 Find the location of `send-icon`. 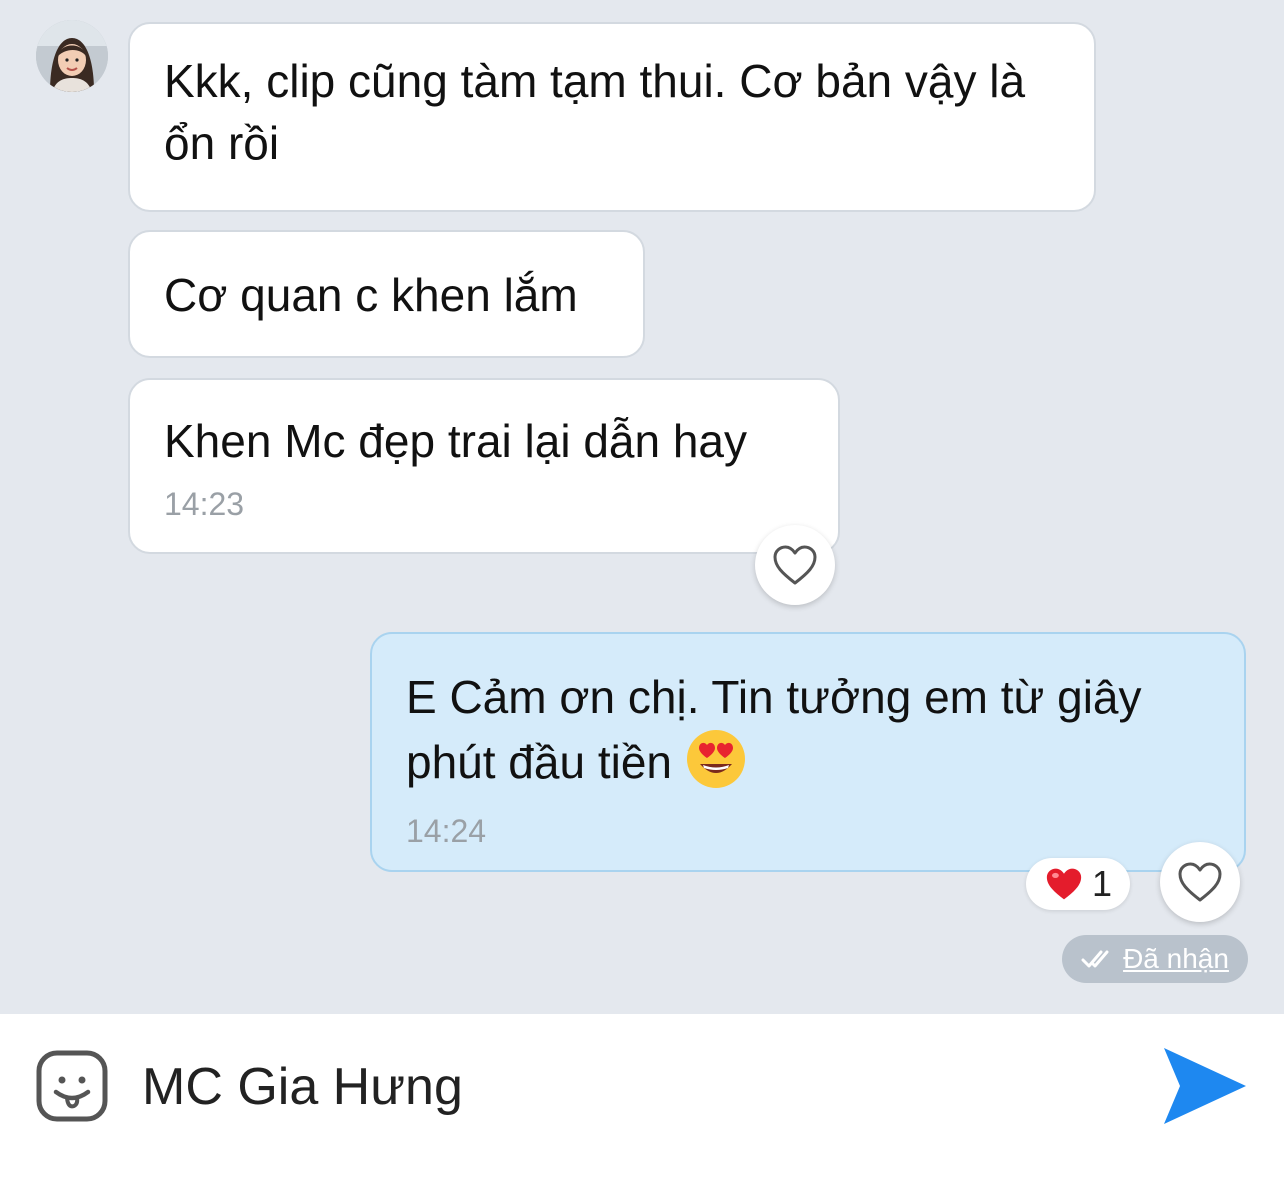

send-icon is located at coordinates (1205, 1086).